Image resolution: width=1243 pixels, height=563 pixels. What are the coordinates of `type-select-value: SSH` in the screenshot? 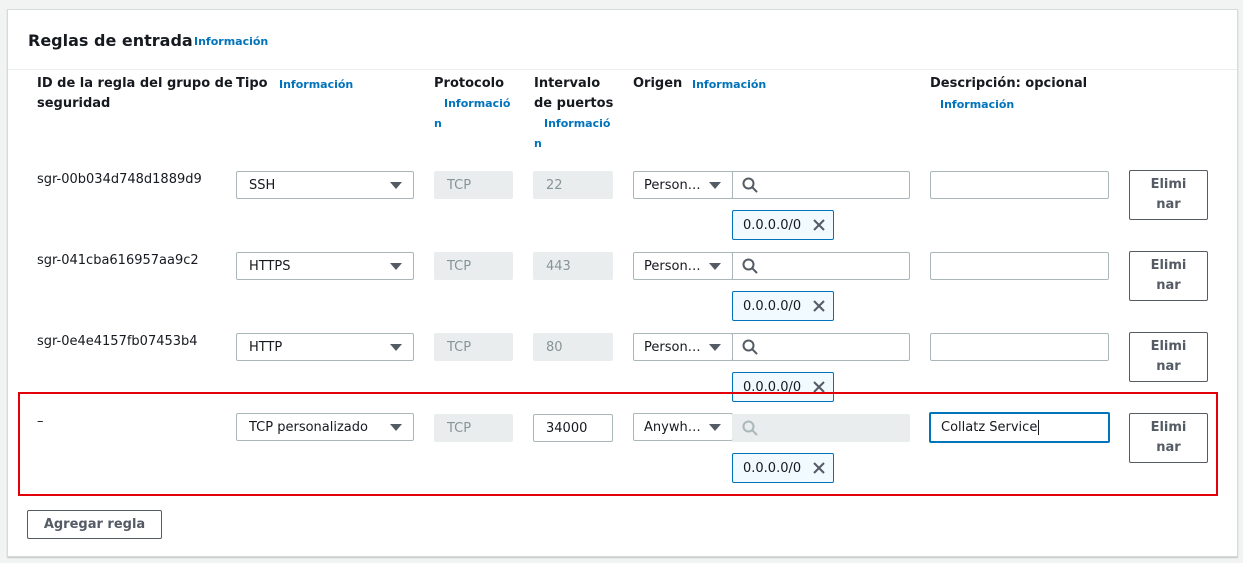 It's located at (262, 185).